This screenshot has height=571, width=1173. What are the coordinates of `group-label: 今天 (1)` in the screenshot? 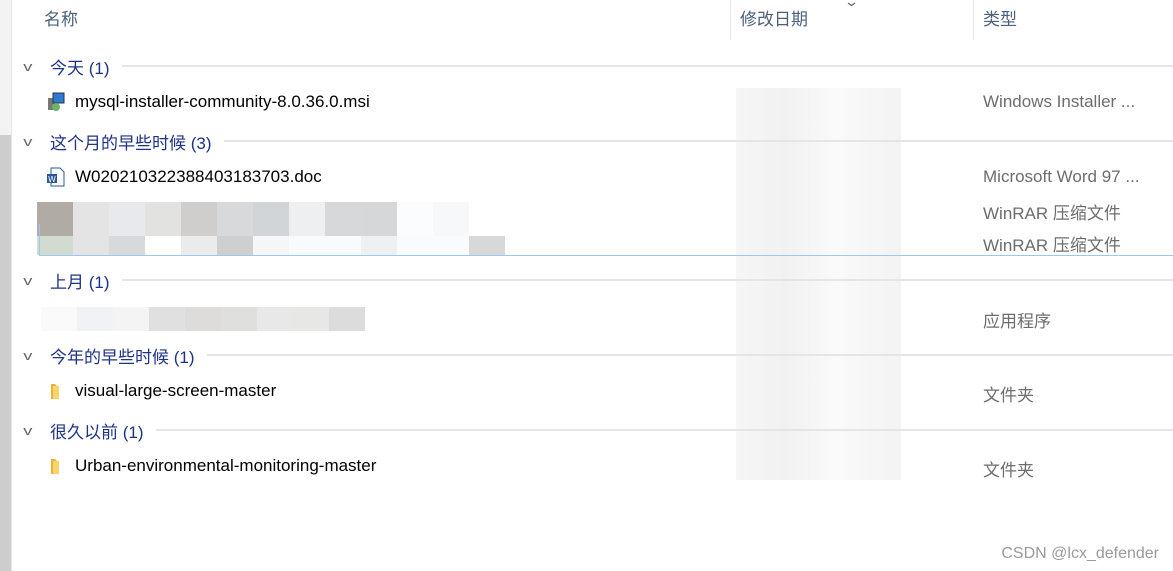 It's located at (80, 68).